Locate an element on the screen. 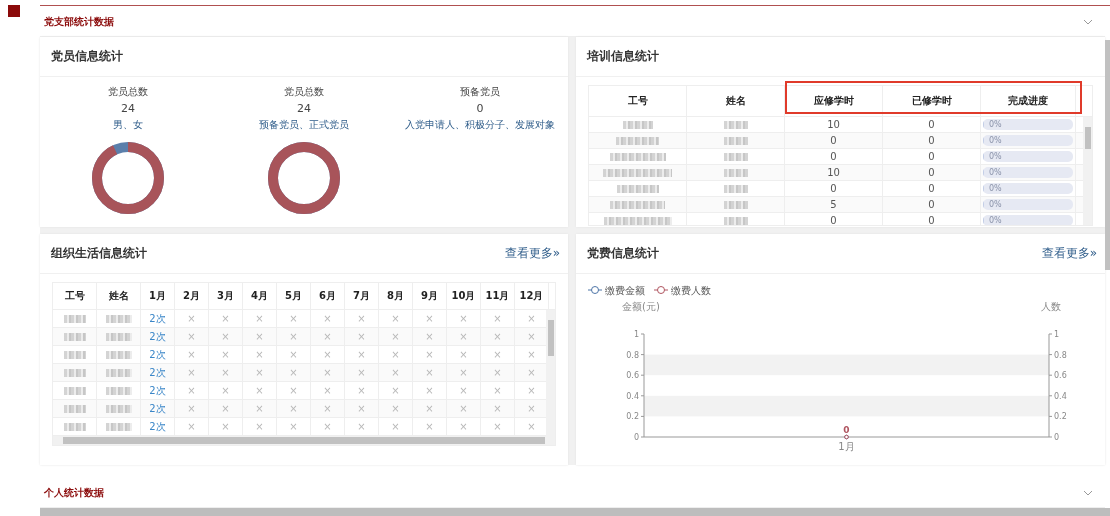 The image size is (1110, 516). column-header: 11月 is located at coordinates (498, 296).